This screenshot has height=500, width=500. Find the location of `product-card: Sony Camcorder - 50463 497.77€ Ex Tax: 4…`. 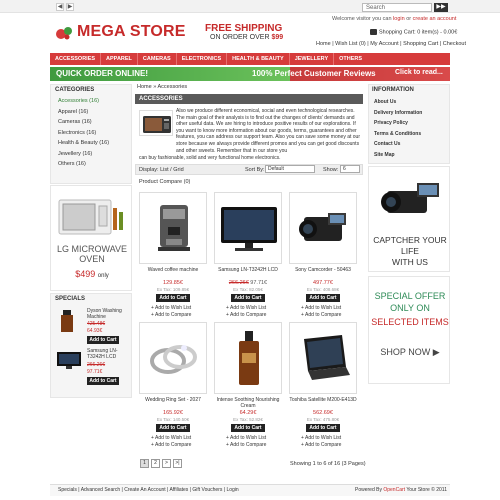

product-card: Sony Camcorder - 50463 497.77€ Ex Tax: 4… is located at coordinates (323, 259).